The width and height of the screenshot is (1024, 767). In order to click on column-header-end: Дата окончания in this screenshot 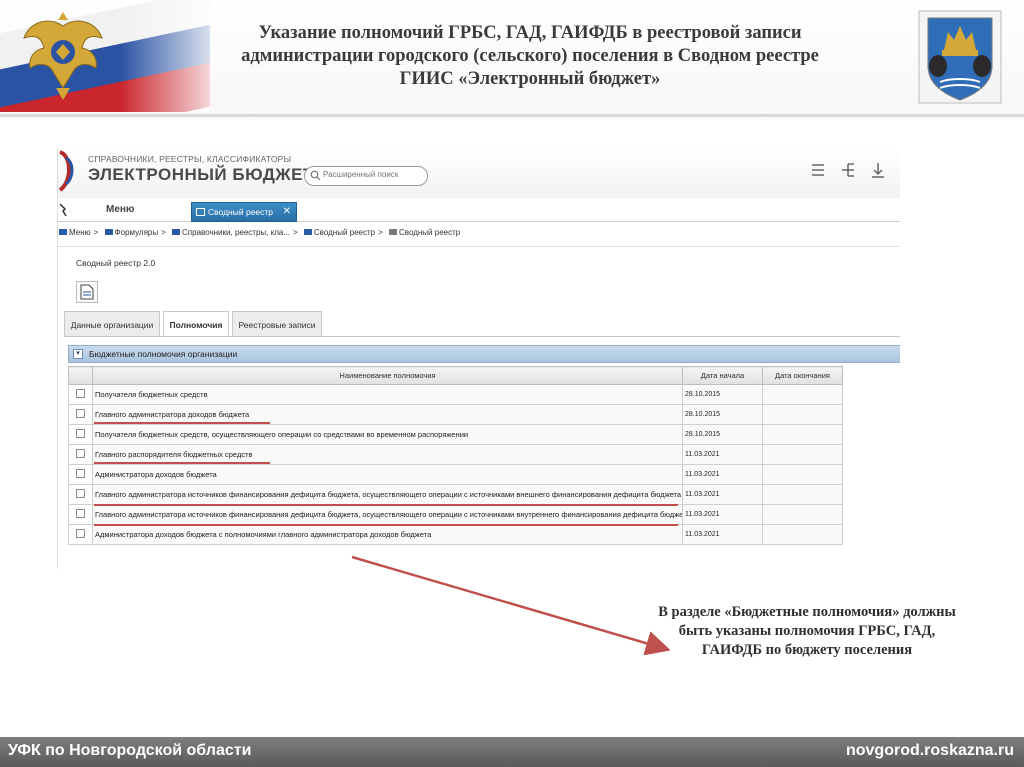, I will do `click(802, 375)`.